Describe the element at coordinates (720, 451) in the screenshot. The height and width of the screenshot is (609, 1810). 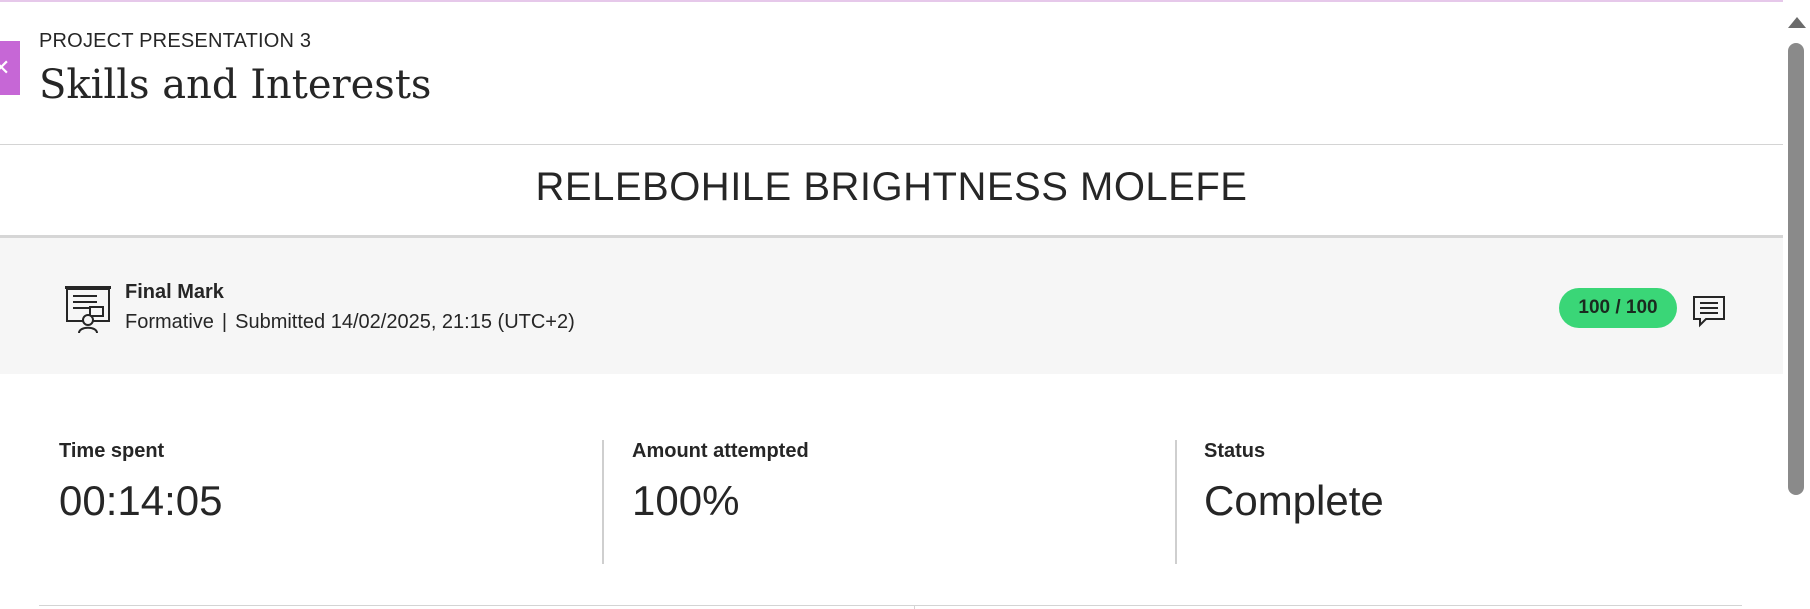
I see `stat-label: Amount attempted` at that location.